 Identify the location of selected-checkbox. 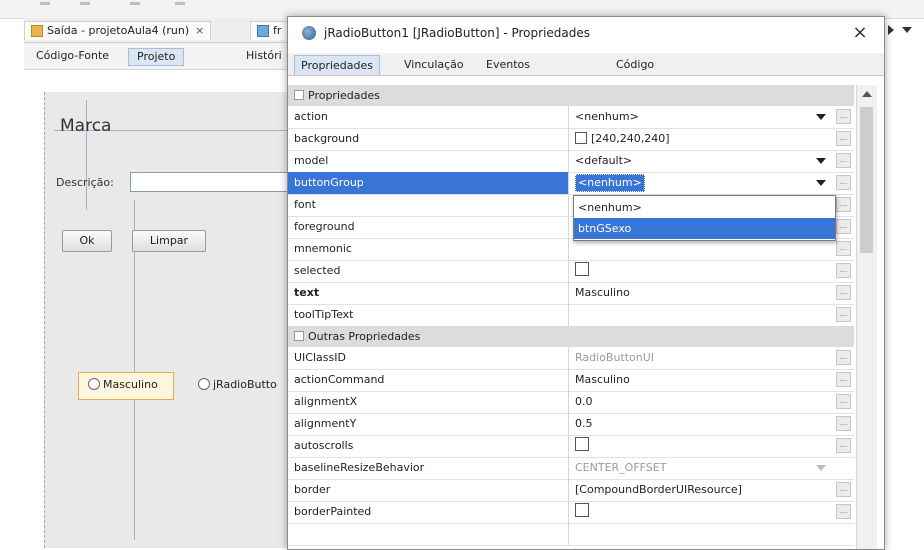
(582, 269).